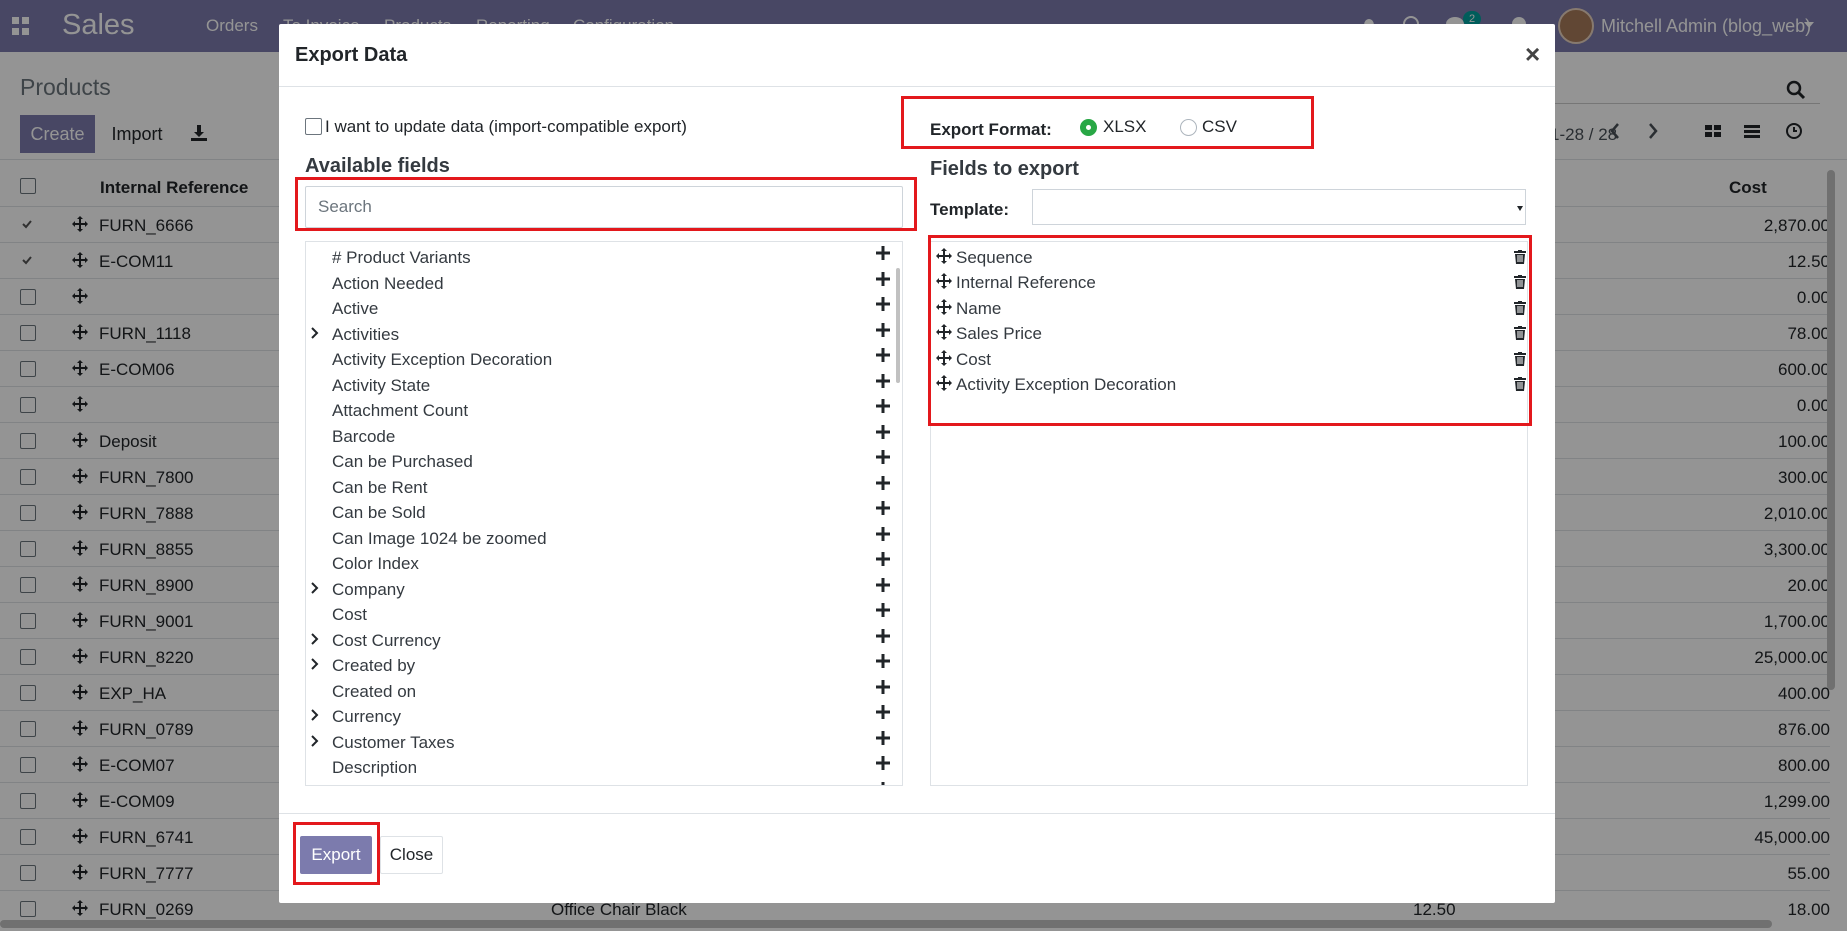 The height and width of the screenshot is (931, 1847). I want to click on chevron-down-icon, so click(1520, 208).